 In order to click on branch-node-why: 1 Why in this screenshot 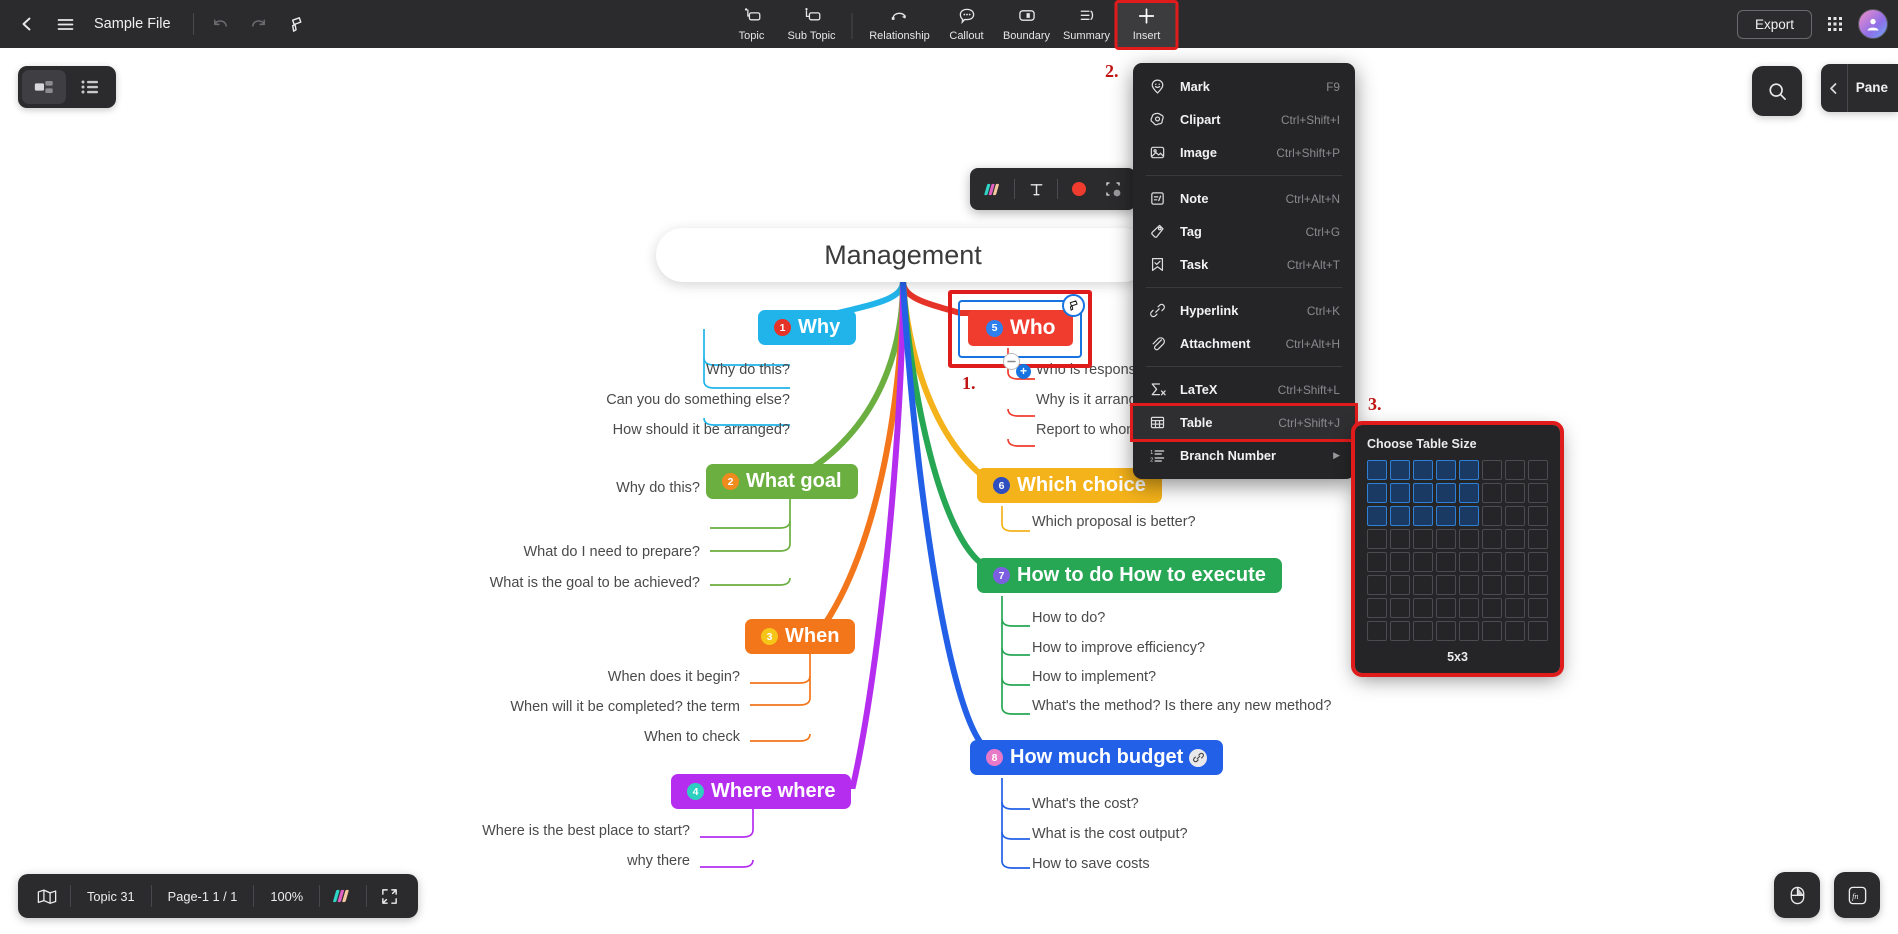, I will do `click(807, 327)`.